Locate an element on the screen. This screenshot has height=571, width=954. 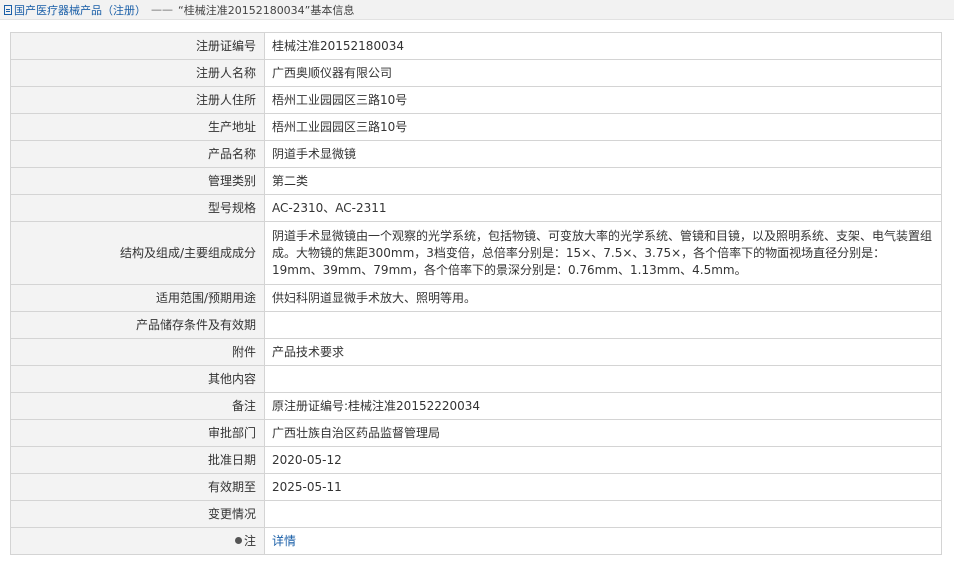
row-value: 桂械注准20152180034 is located at coordinates (603, 46).